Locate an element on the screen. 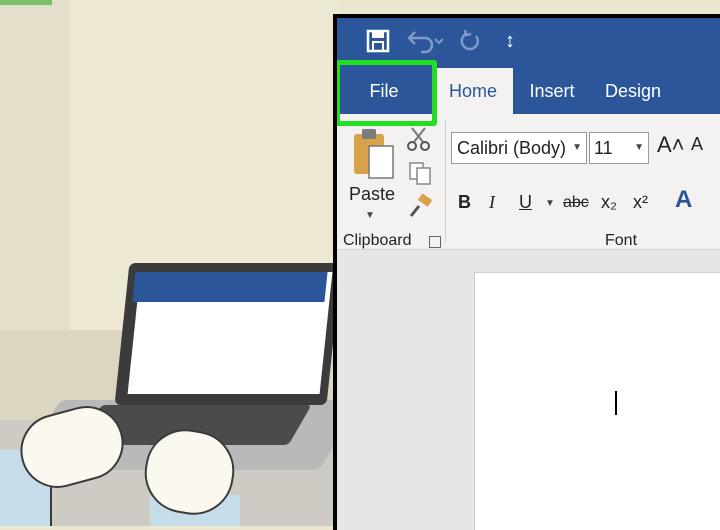 The image size is (720, 530). copy-icon is located at coordinates (420, 173).